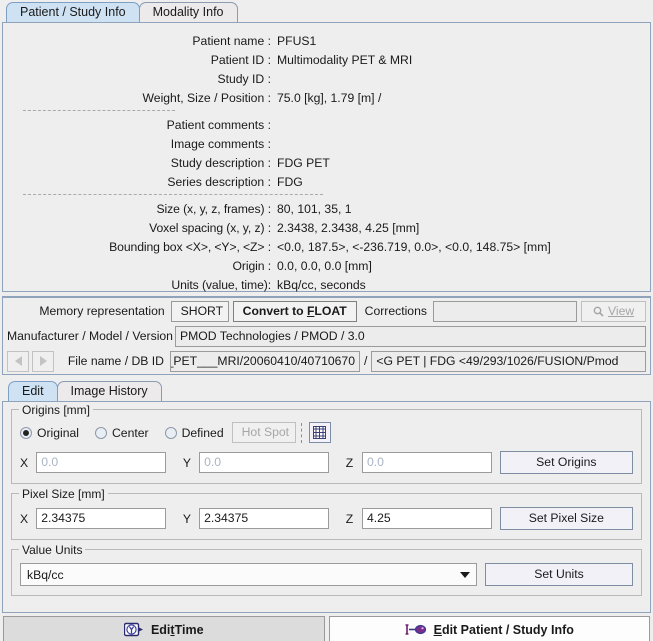 Image resolution: width=653 pixels, height=641 pixels. What do you see at coordinates (190, 246) in the screenshot?
I see `info-label: Bounding box <X>, <Y>, <Z> :` at bounding box center [190, 246].